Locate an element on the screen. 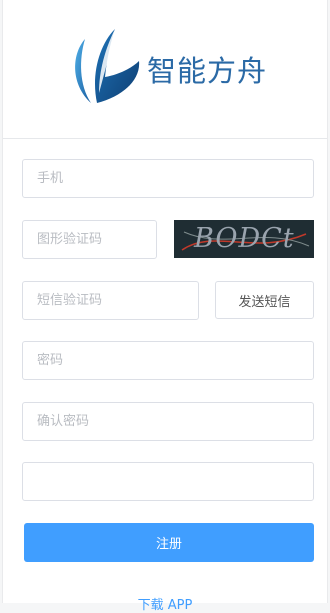 Image resolution: width=330 pixels, height=613 pixels. send-sms-button: 发送短信 is located at coordinates (264, 300).